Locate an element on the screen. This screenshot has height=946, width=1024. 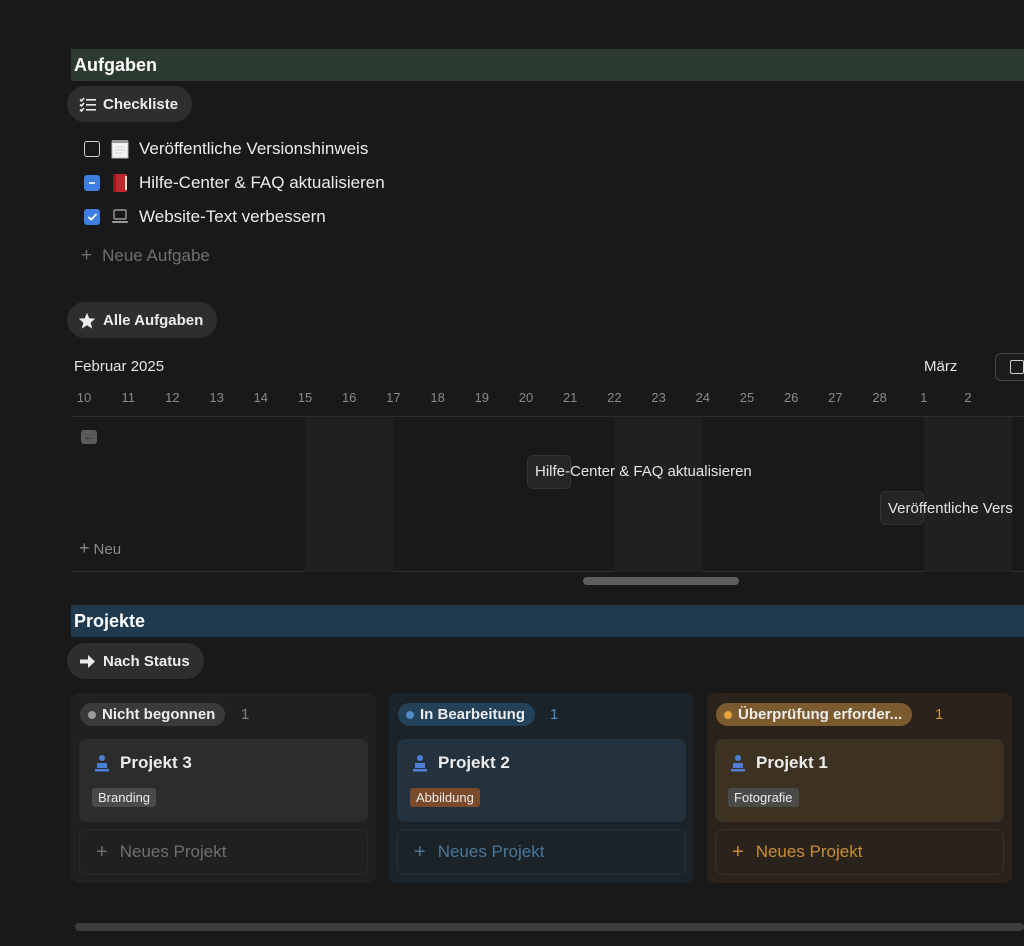
card-title: Projekt 3 is located at coordinates (143, 763).